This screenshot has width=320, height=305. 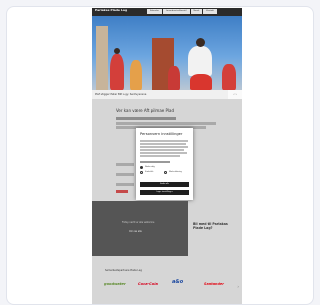 What do you see at coordinates (164, 184) in the screenshot?
I see `accept-all-button: Godta alle` at bounding box center [164, 184].